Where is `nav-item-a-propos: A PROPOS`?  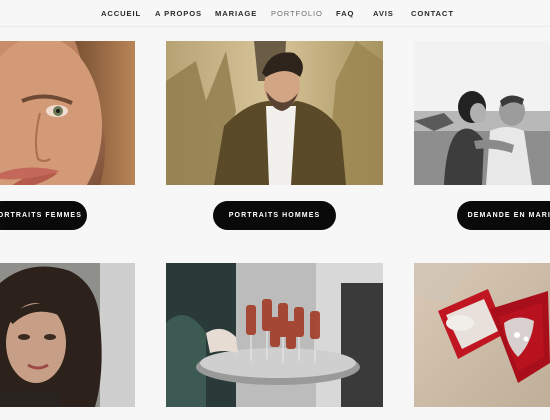
nav-item-a-propos: A PROPOS is located at coordinates (178, 13).